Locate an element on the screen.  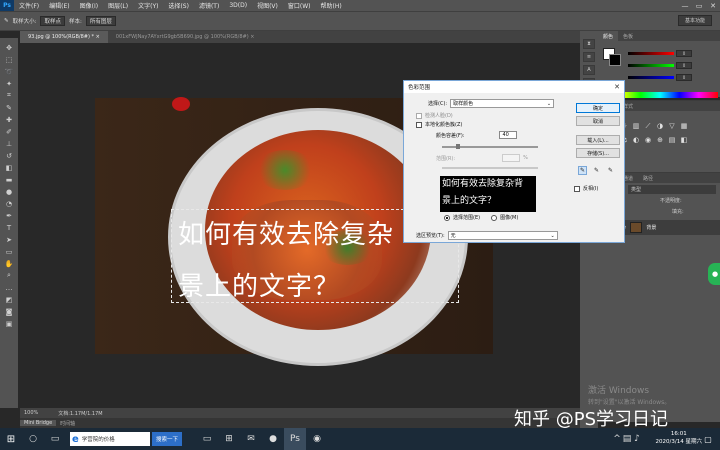
dialog-titlebar: 色彩范围 ✕ is located at coordinates (514, 87).